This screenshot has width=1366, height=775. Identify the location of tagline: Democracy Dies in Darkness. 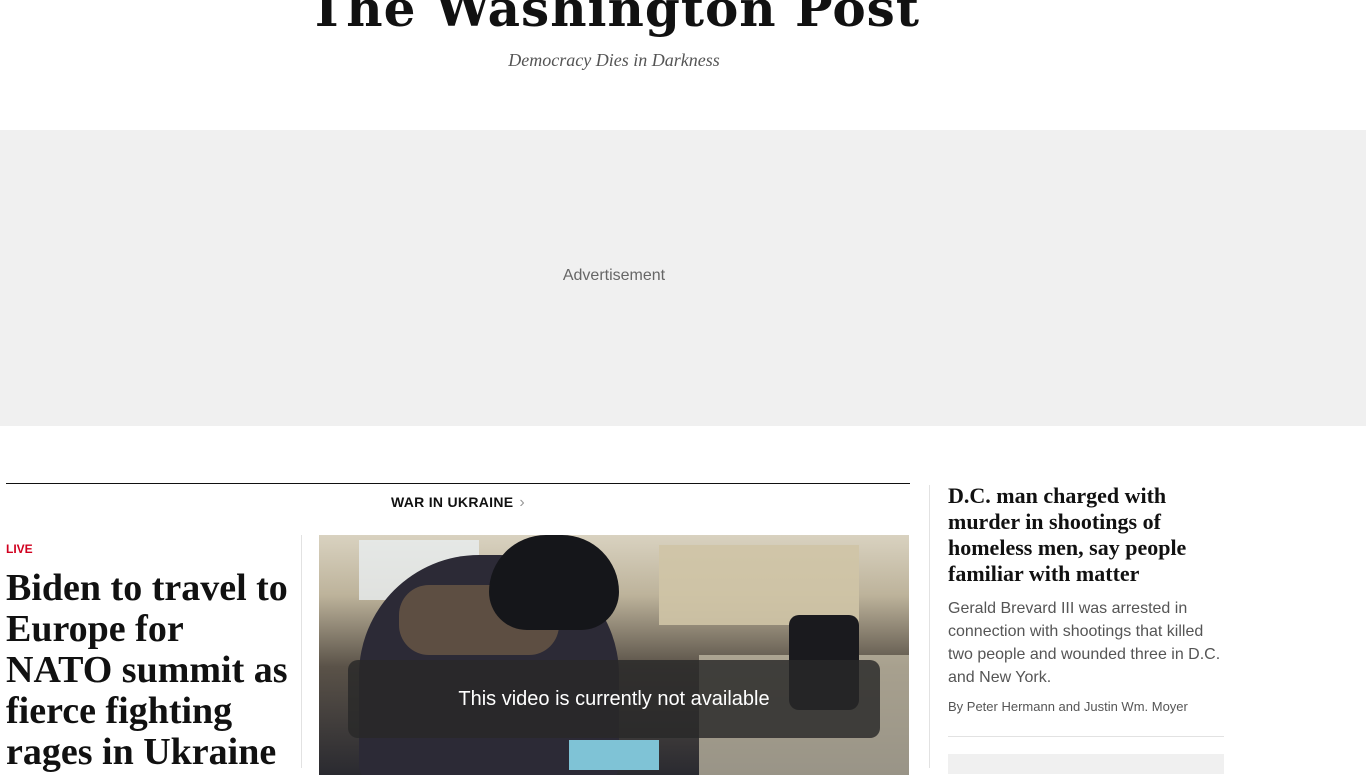
(614, 60).